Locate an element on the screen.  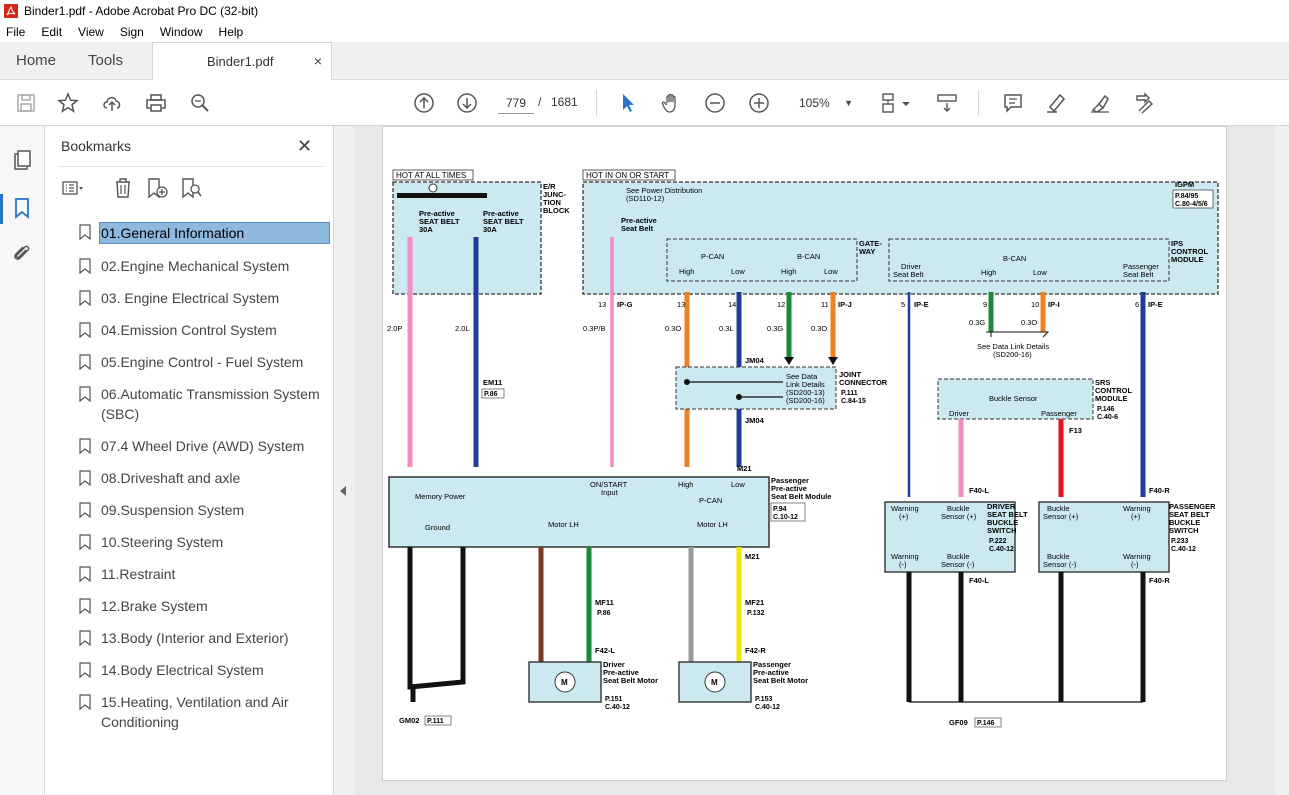
collapse-arrow-icon is located at coordinates (343, 491).